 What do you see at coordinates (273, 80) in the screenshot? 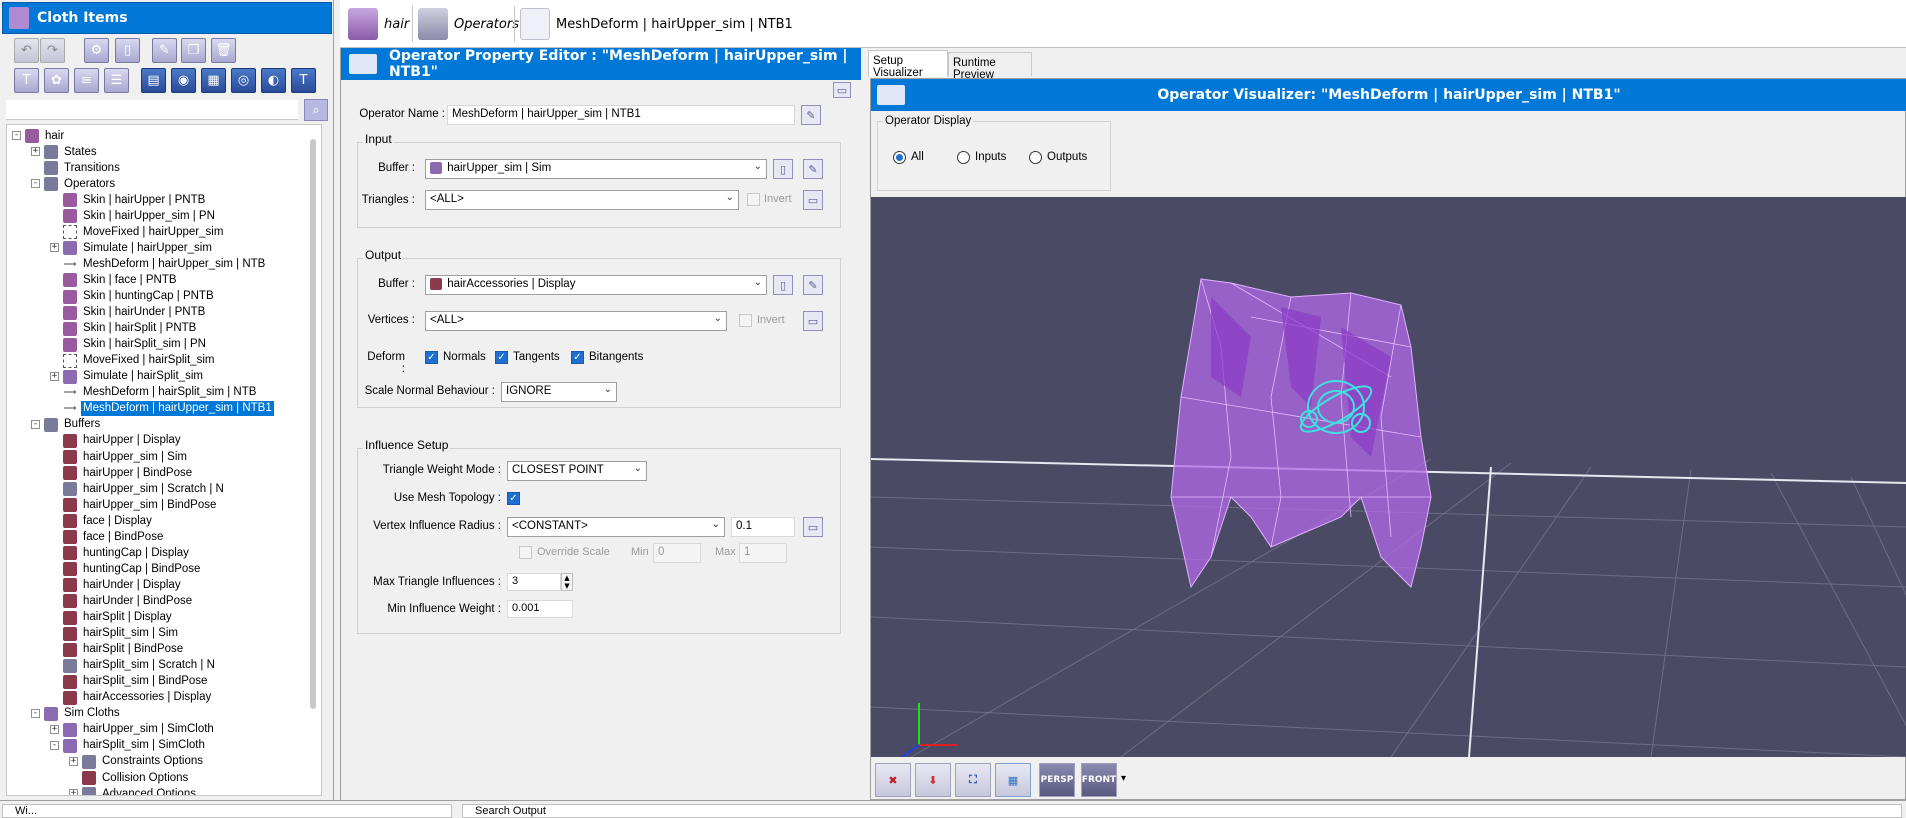
I see `view-toggle-5-button: ◐` at bounding box center [273, 80].